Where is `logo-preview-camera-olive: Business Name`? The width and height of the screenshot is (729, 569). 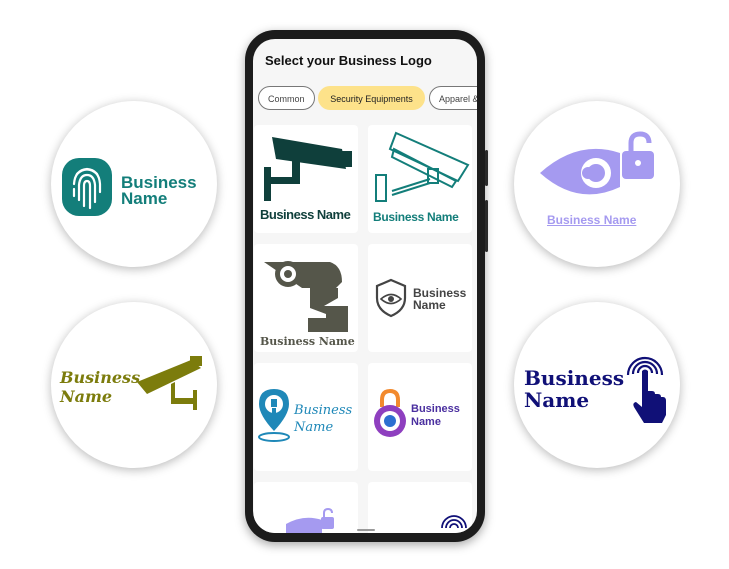 logo-preview-camera-olive: Business Name is located at coordinates (134, 385).